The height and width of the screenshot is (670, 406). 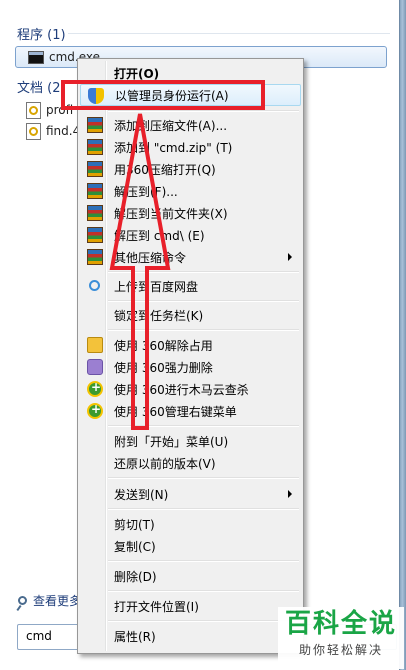 I want to click on see-more-label: 查看更多, so click(x=57, y=601).